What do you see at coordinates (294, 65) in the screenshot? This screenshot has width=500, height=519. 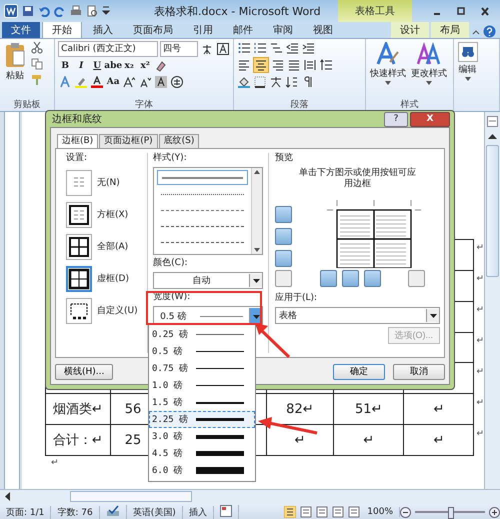 I see `justify-icon` at bounding box center [294, 65].